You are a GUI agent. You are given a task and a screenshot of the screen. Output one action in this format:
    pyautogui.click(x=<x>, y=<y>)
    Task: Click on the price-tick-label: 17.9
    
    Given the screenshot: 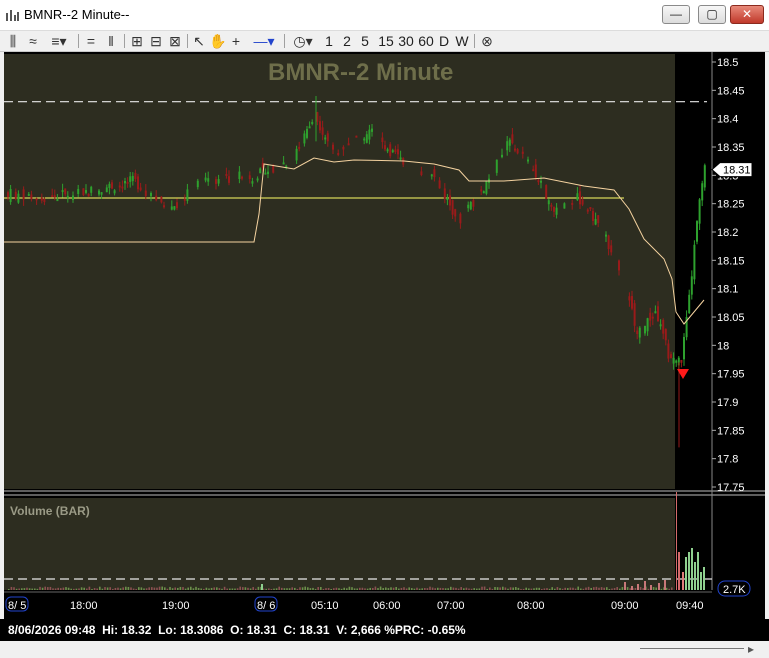 What is the action you would take?
    pyautogui.click(x=727, y=403)
    